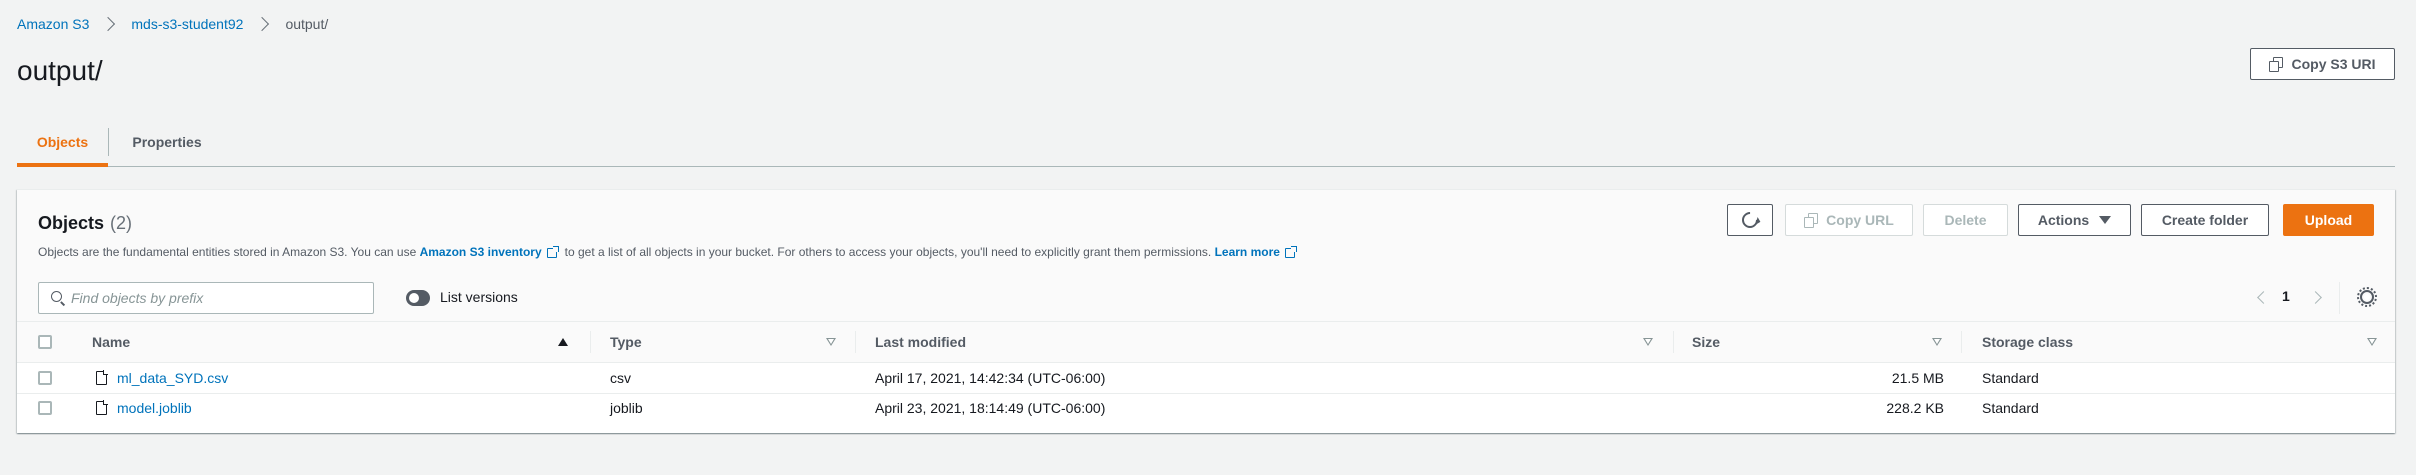 Image resolution: width=2416 pixels, height=475 pixels. I want to click on objects-heading: Objects (2), so click(85, 223).